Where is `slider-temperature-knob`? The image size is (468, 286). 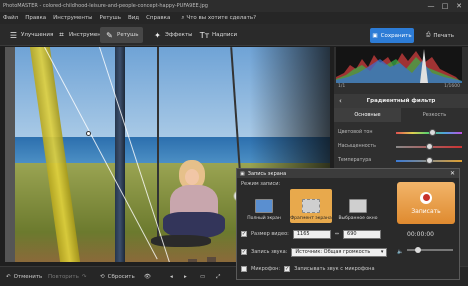
slider-temperature-knob is located at coordinates (429, 160).